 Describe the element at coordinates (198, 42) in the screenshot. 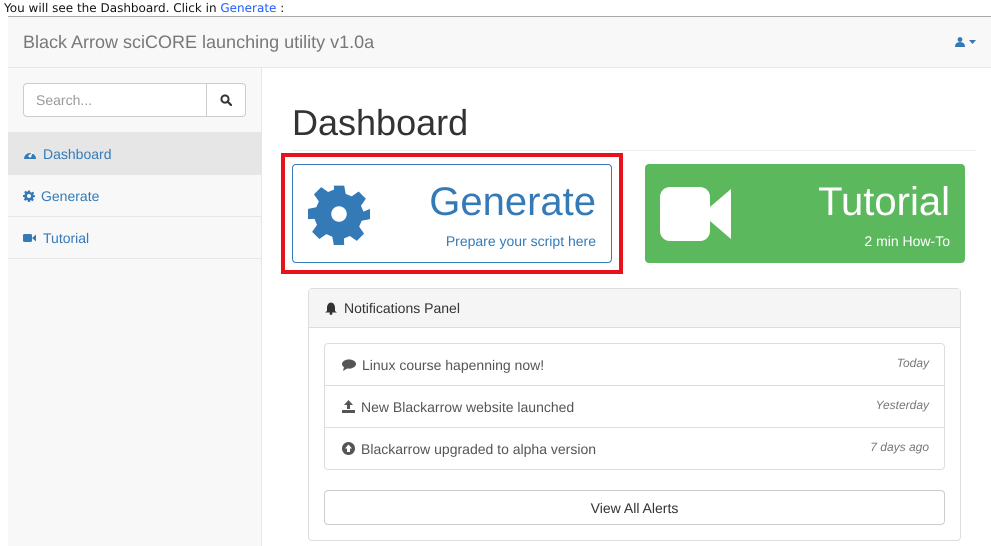

I see `app-title: Black Arrow sciCORE launching utility v1.0a` at that location.